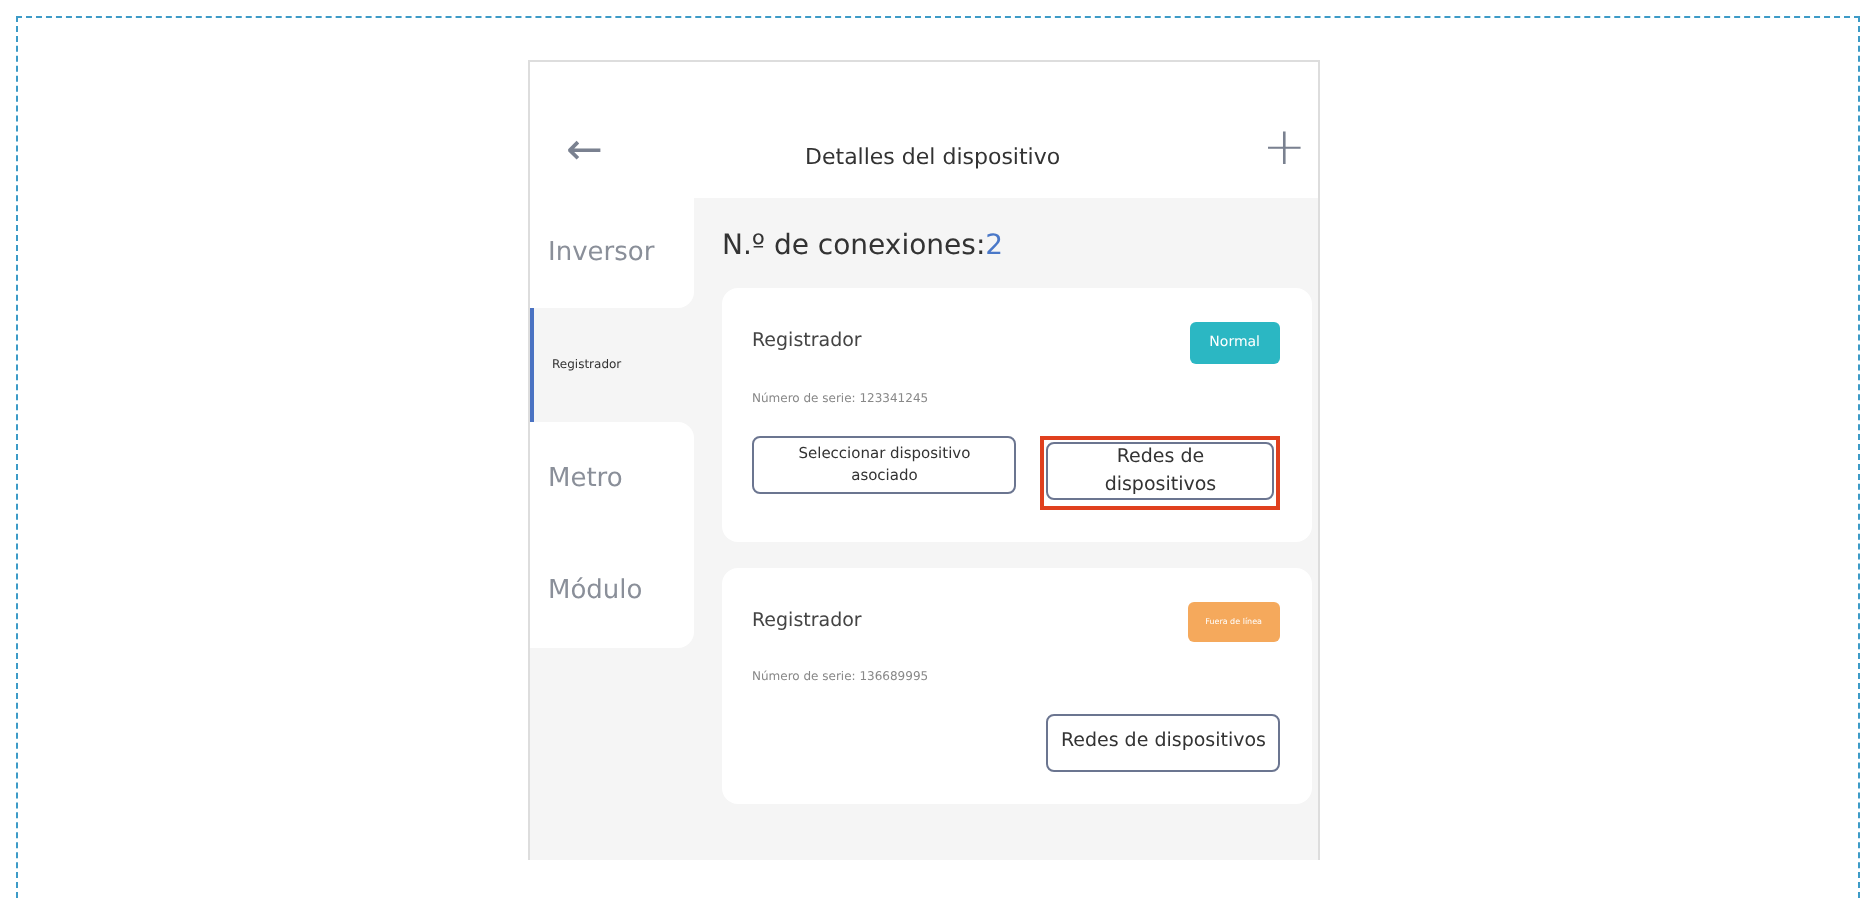  I want to click on connections-count: 2, so click(994, 246).